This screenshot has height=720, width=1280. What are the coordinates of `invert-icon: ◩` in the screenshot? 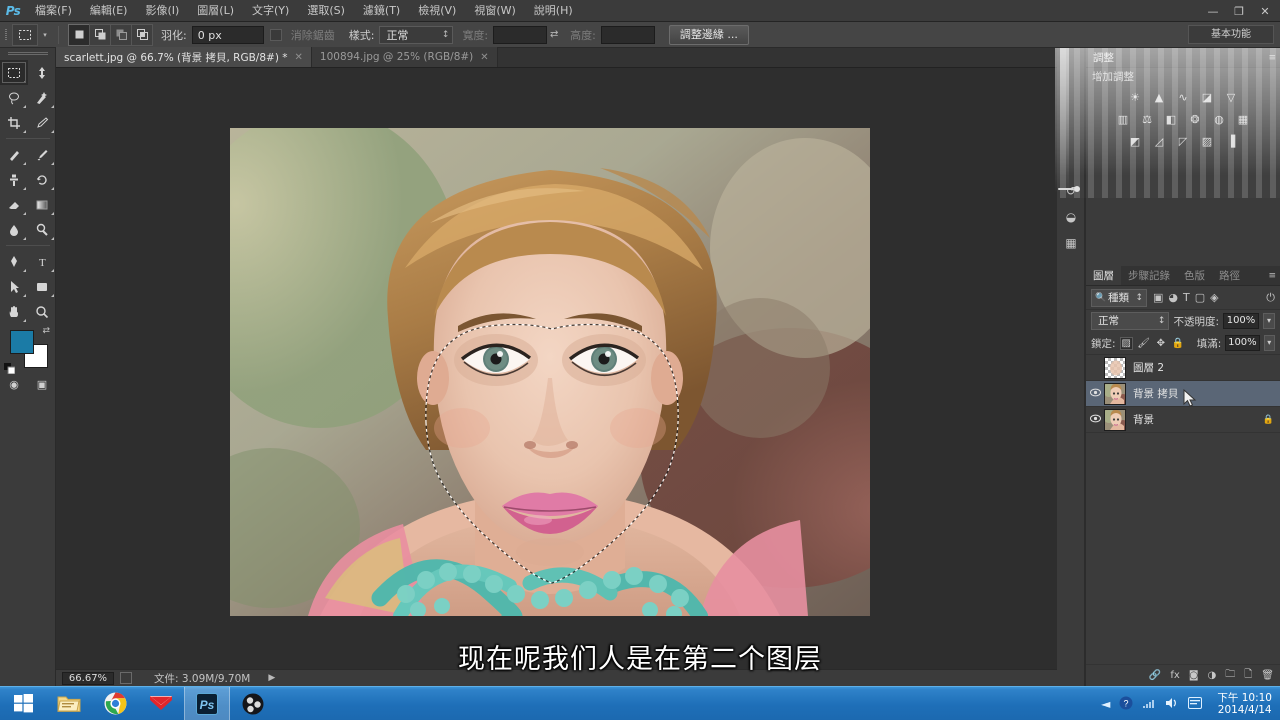 It's located at (1135, 141).